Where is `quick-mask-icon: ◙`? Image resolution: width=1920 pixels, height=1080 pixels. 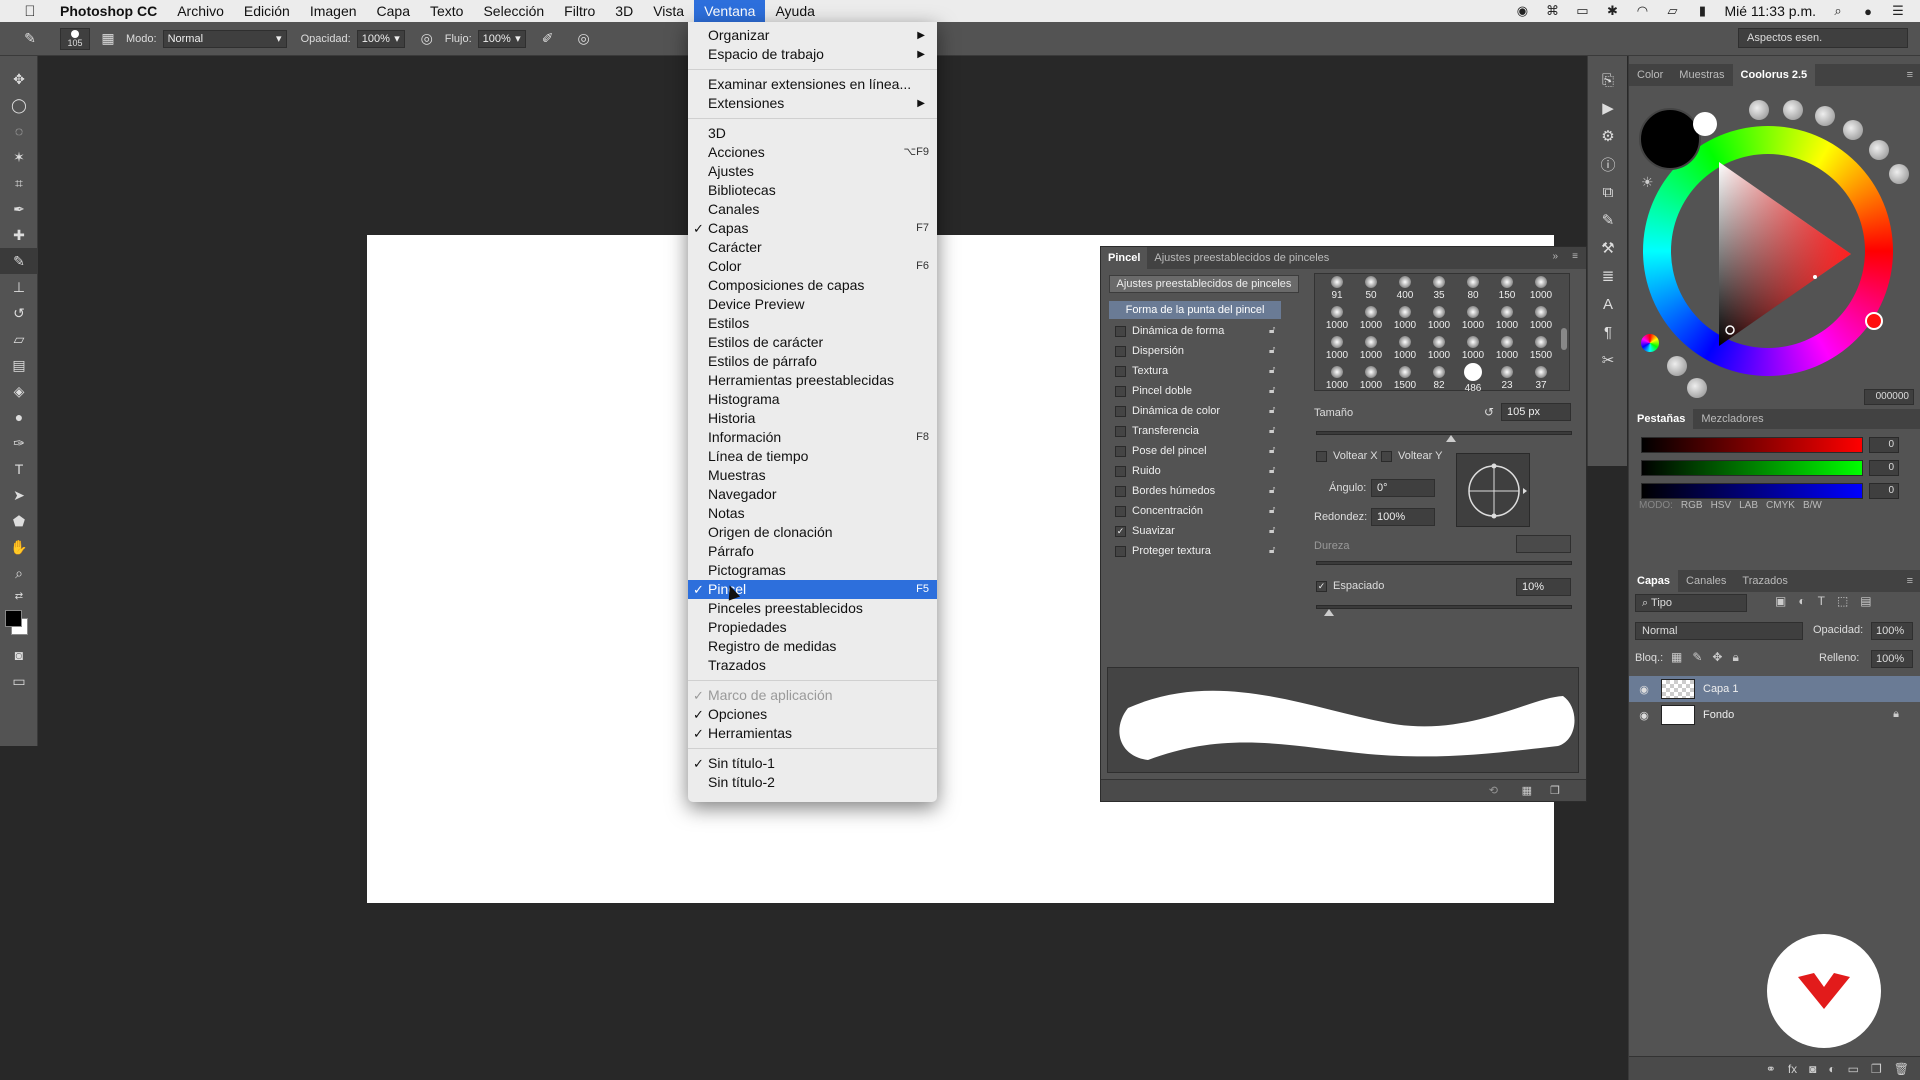
quick-mask-icon: ◙ is located at coordinates (19, 655).